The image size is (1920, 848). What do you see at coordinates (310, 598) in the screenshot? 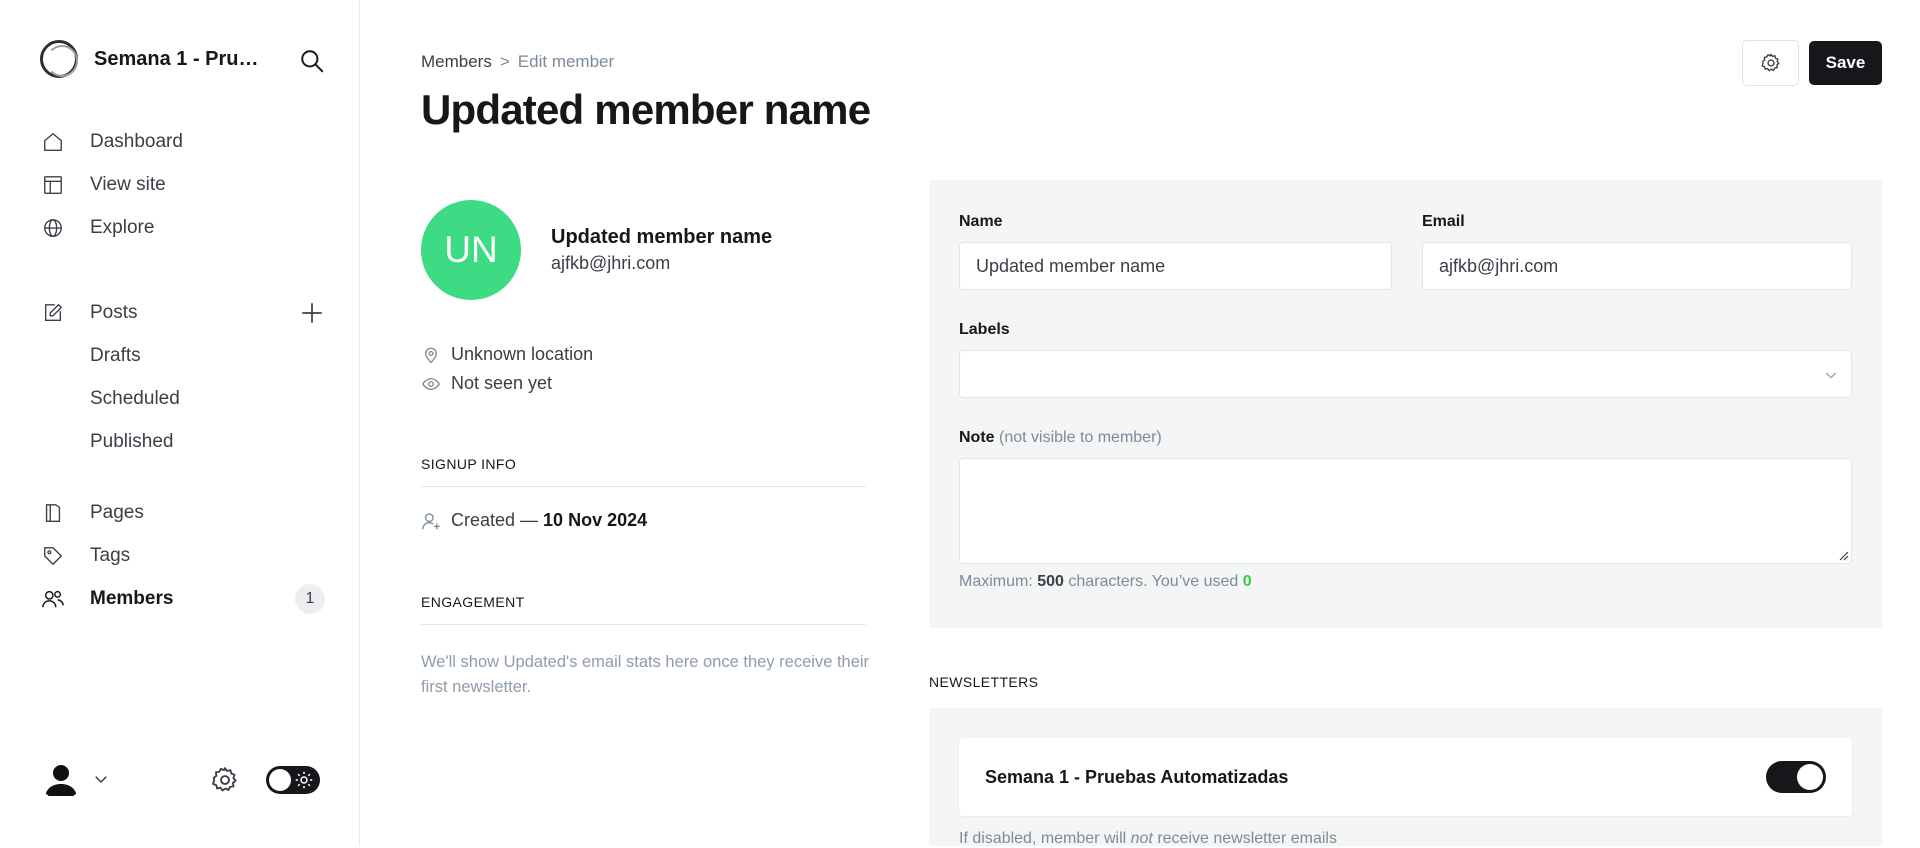
I see `members-count-badge: 1` at bounding box center [310, 598].